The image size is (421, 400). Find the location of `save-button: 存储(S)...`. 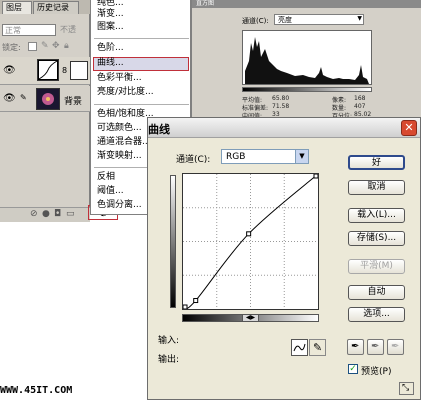

save-button: 存储(S)... is located at coordinates (376, 238).